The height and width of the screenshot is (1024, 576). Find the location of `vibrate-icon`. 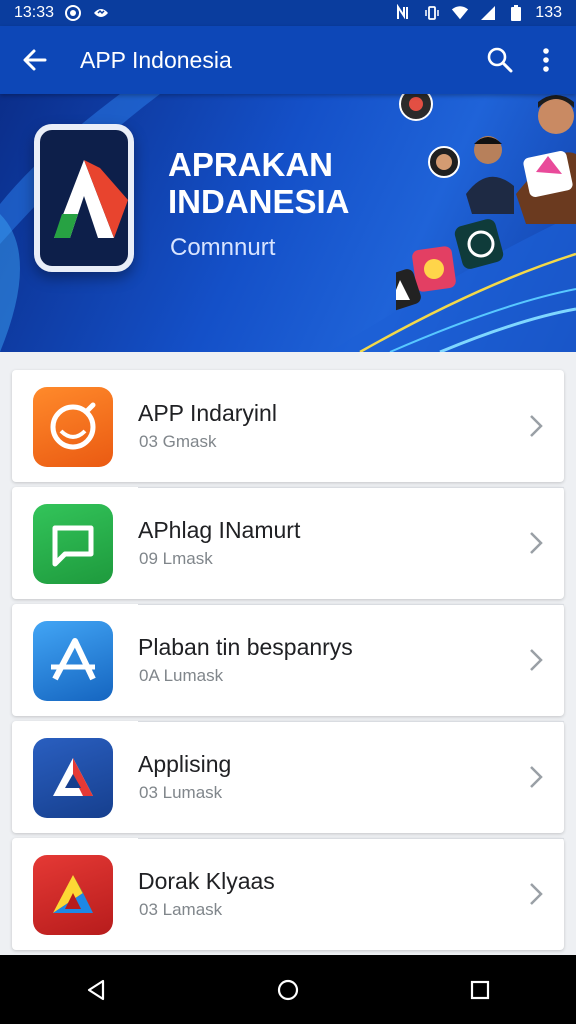

vibrate-icon is located at coordinates (432, 13).